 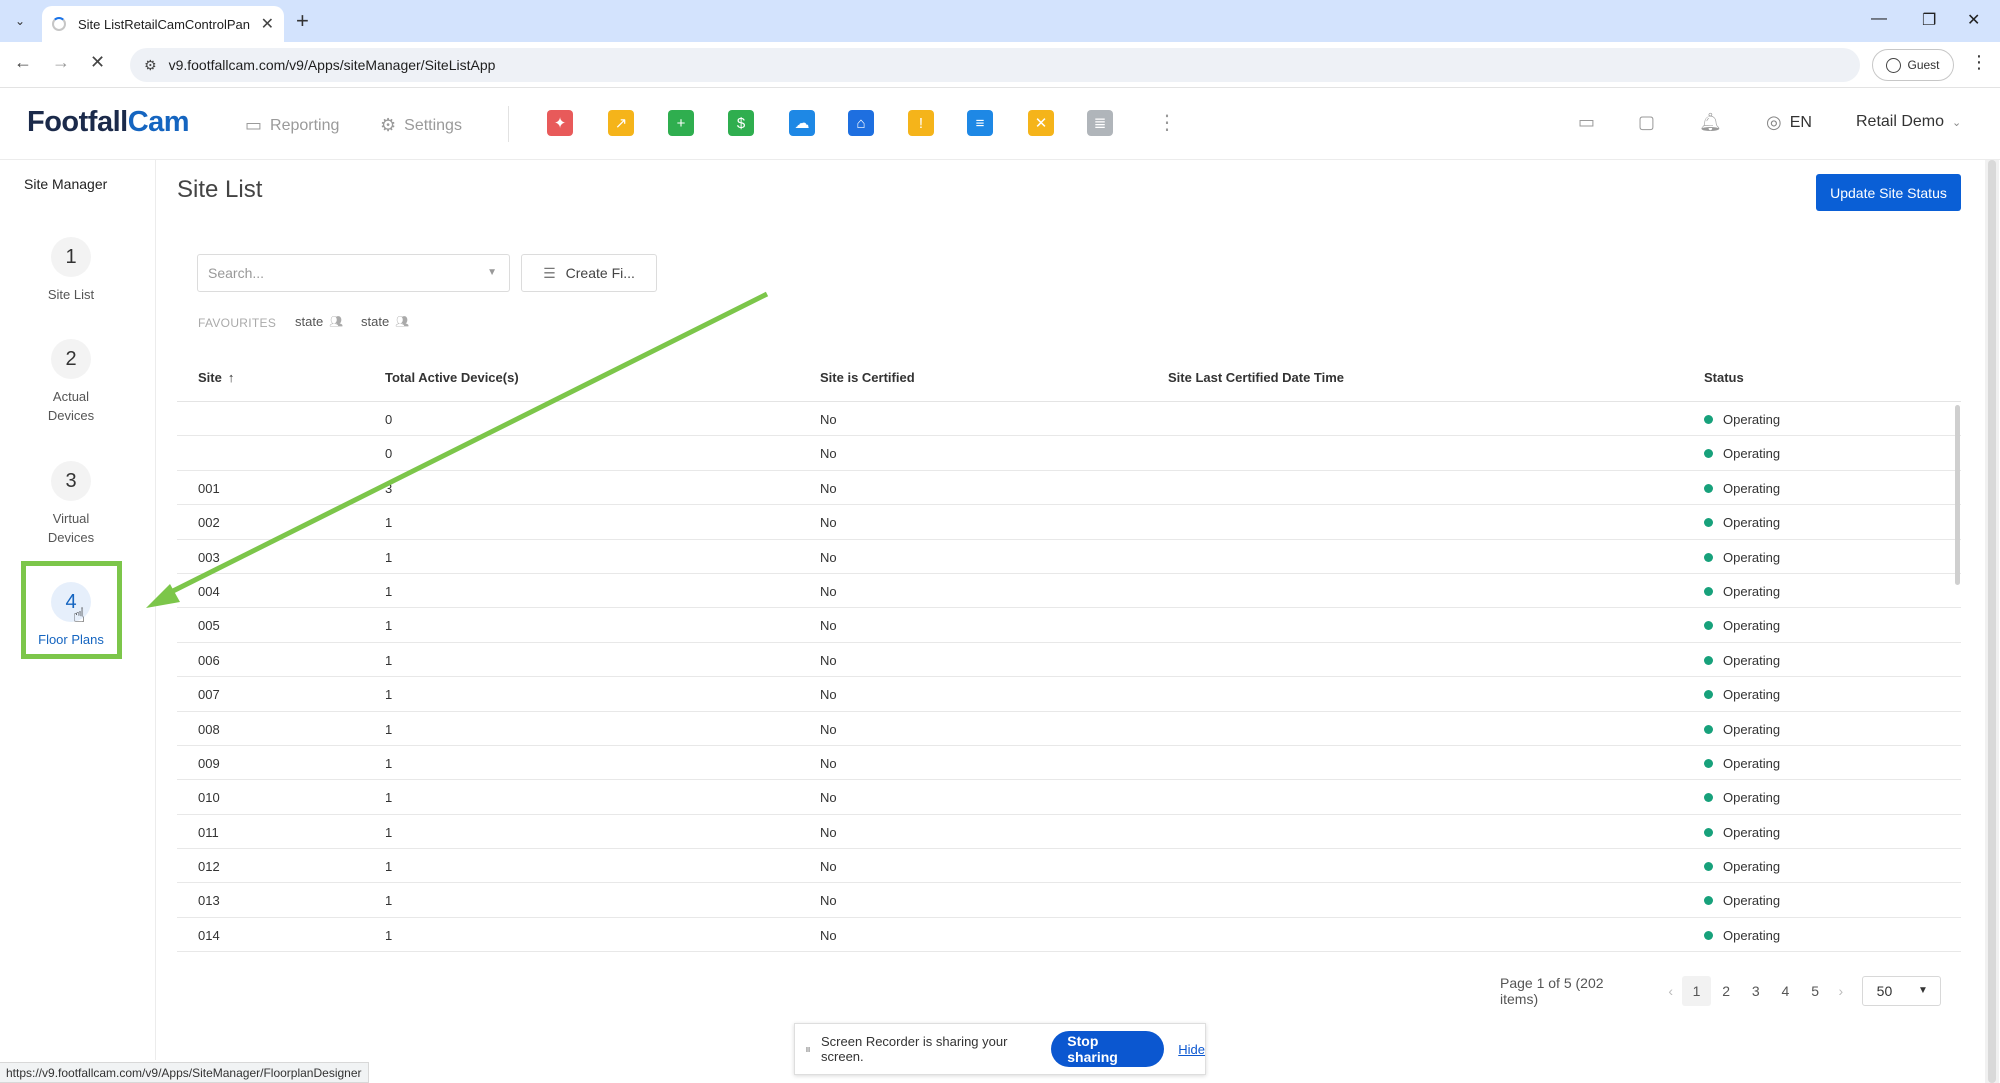 I want to click on table-row: 007 1 No Operating, so click(x=1069, y=694).